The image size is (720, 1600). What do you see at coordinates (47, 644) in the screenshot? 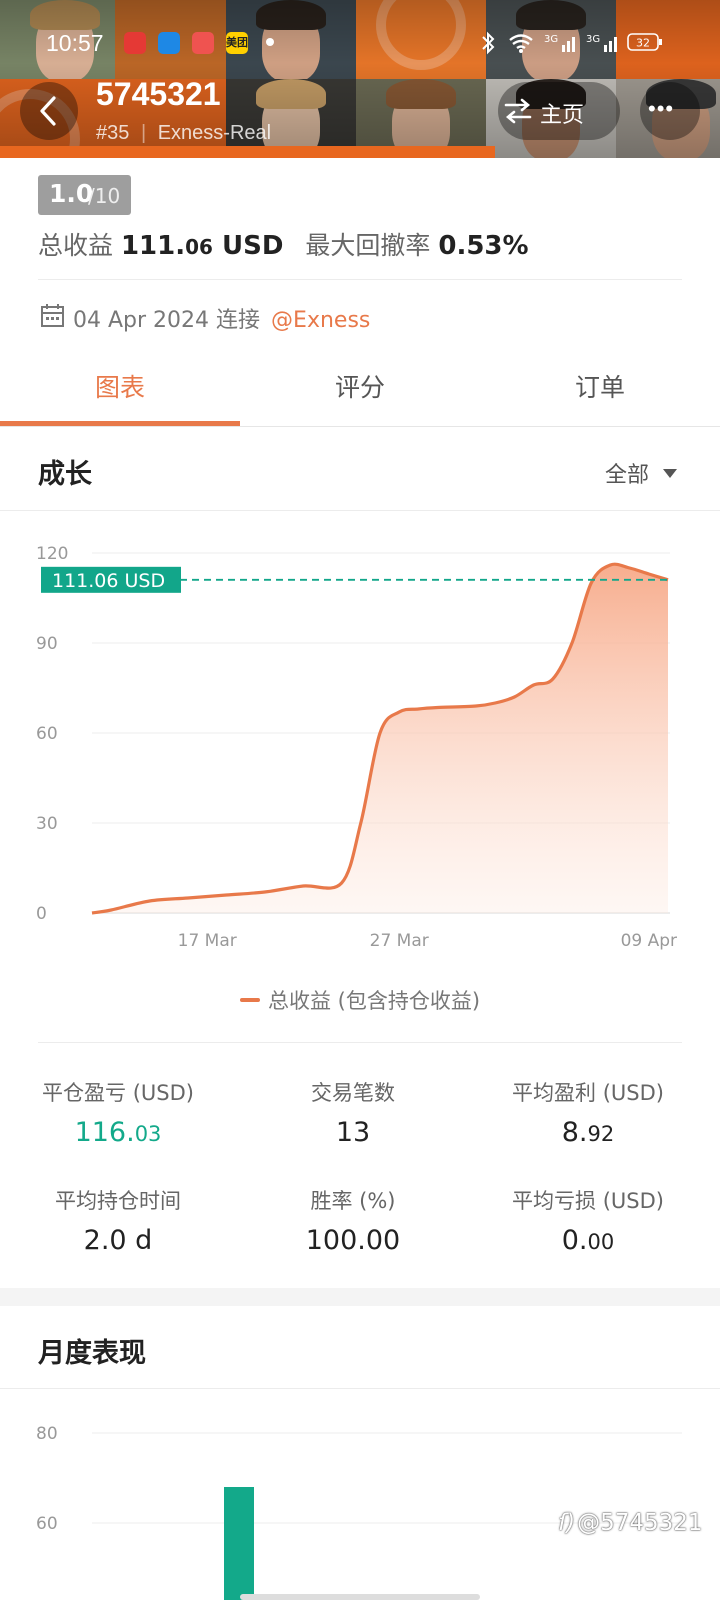
I see `y-tick-label: 90` at bounding box center [47, 644].